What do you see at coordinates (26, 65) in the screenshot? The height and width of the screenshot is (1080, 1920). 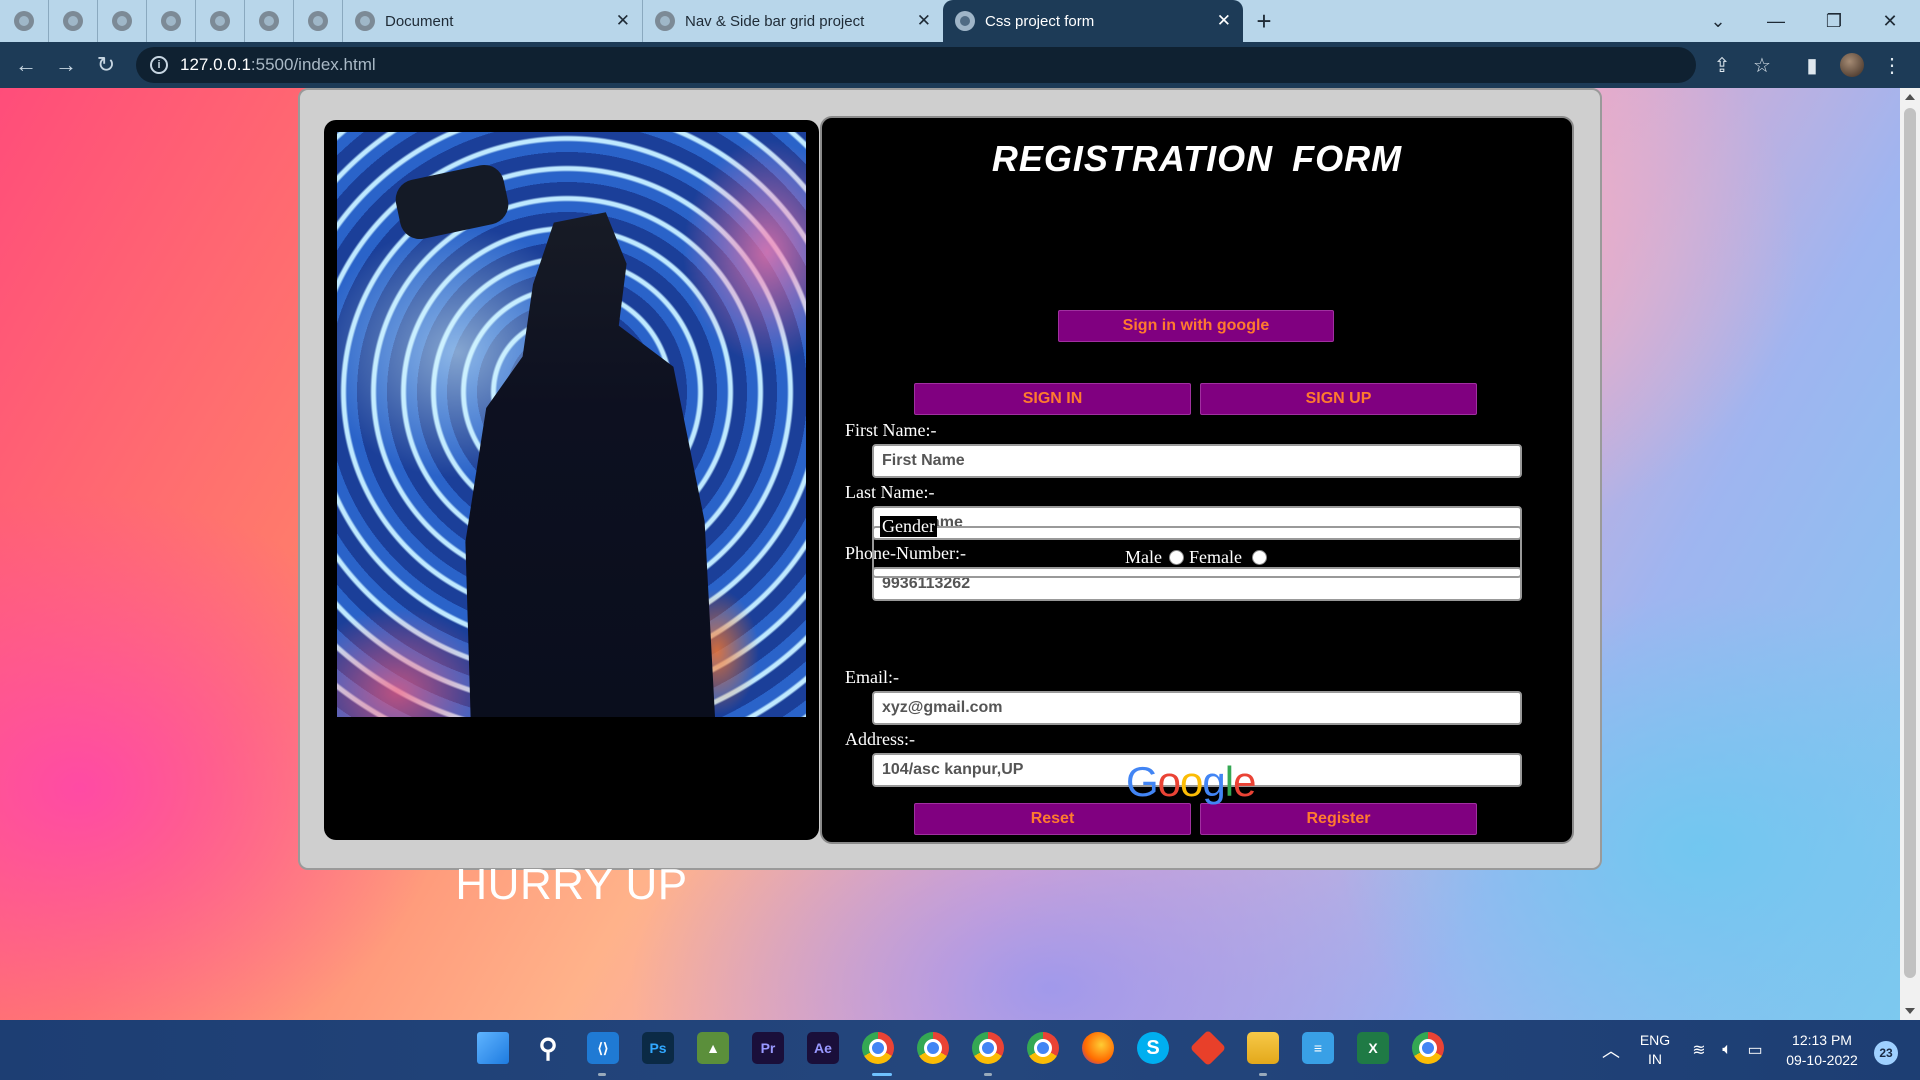 I see `back-icon: ←` at bounding box center [26, 65].